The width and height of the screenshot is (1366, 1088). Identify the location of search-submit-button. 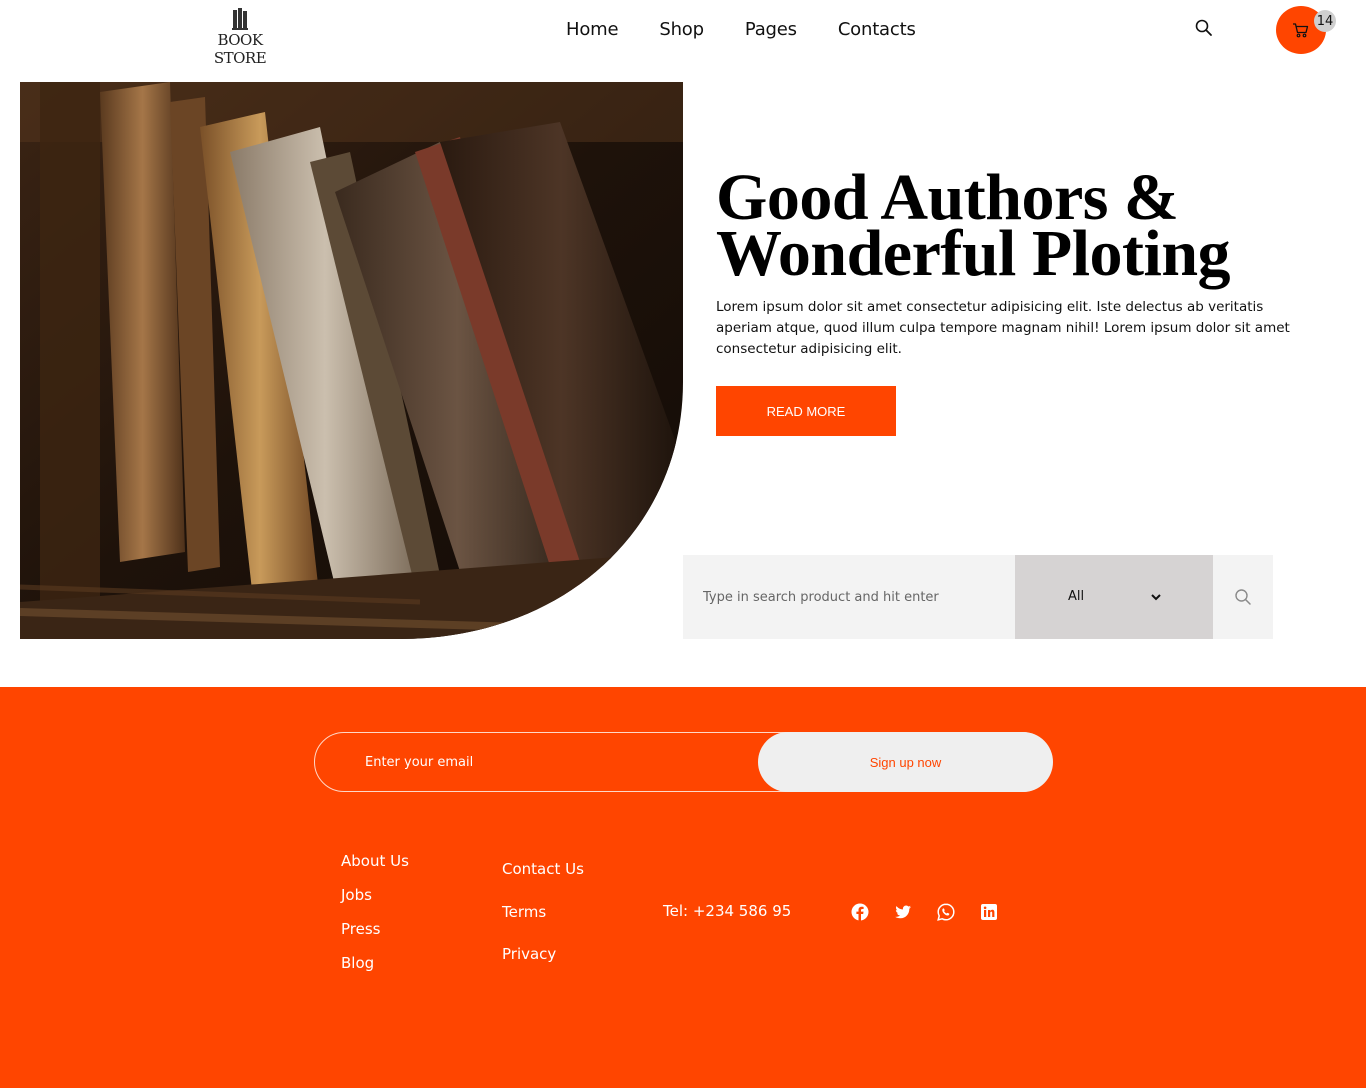
(1243, 597).